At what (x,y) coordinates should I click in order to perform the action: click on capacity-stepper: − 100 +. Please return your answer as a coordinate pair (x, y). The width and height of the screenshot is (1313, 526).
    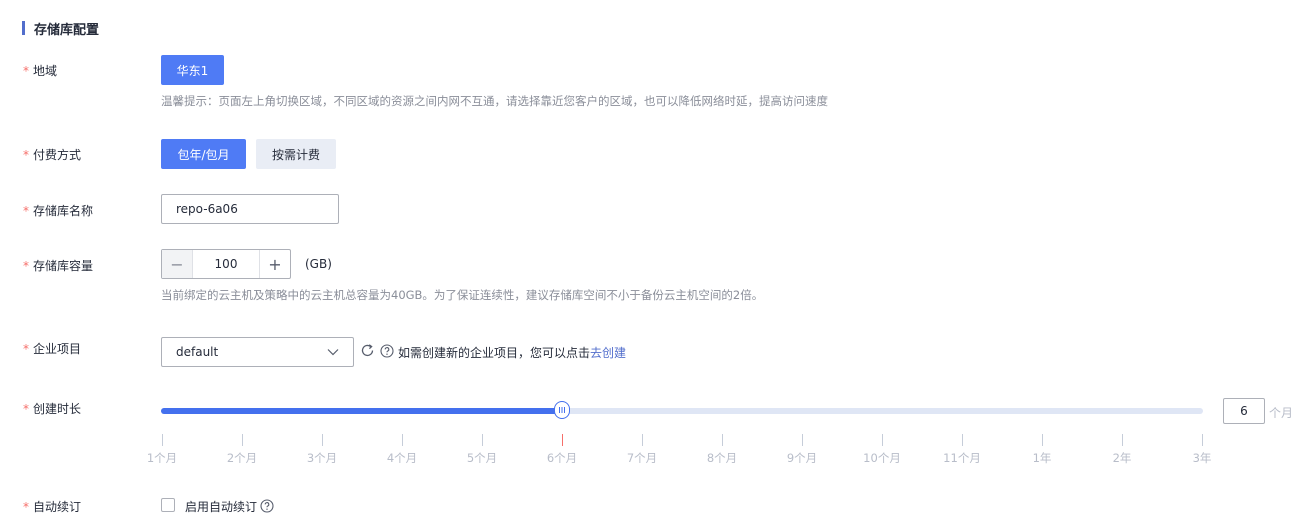
    Looking at the image, I should click on (226, 264).